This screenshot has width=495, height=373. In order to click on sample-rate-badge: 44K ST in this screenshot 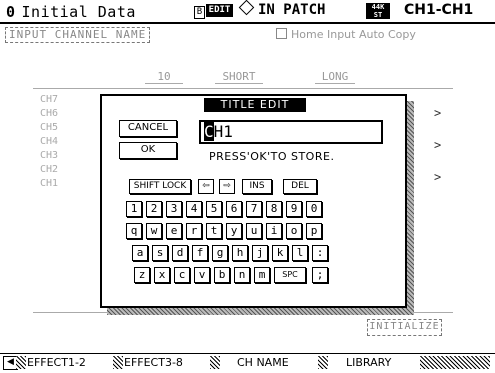, I will do `click(378, 11)`.